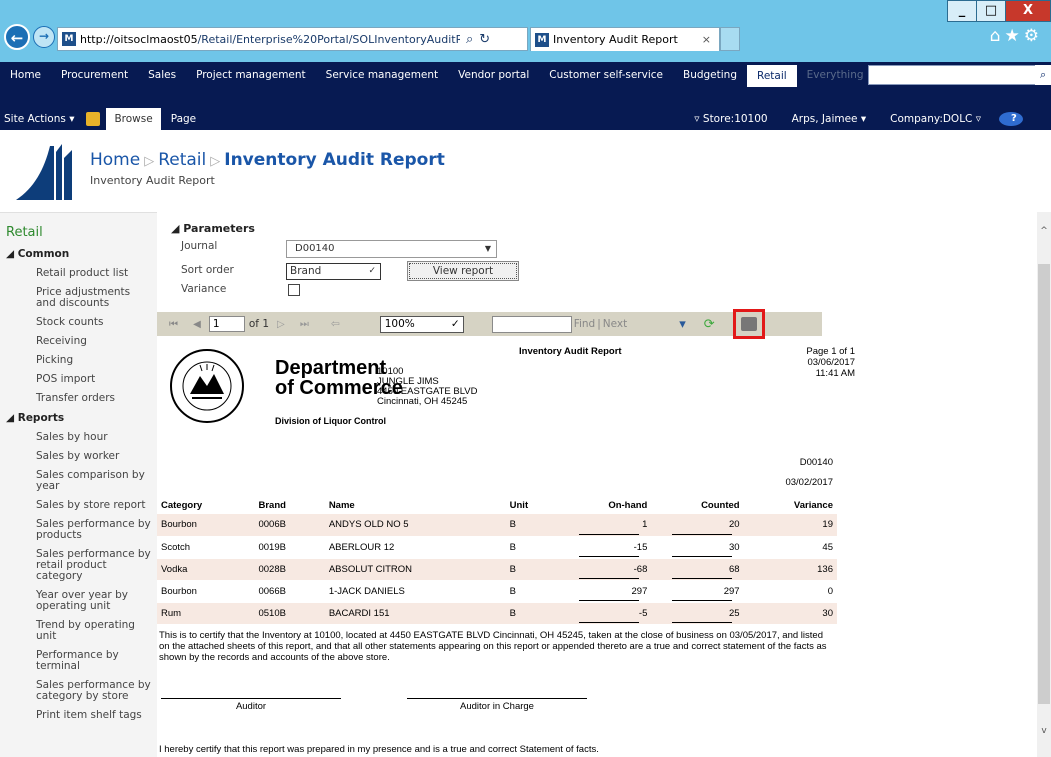 Image resolution: width=1051 pixels, height=757 pixels. Describe the element at coordinates (78, 715) in the screenshot. I see `sidebar-item: Print item shelf tags` at that location.